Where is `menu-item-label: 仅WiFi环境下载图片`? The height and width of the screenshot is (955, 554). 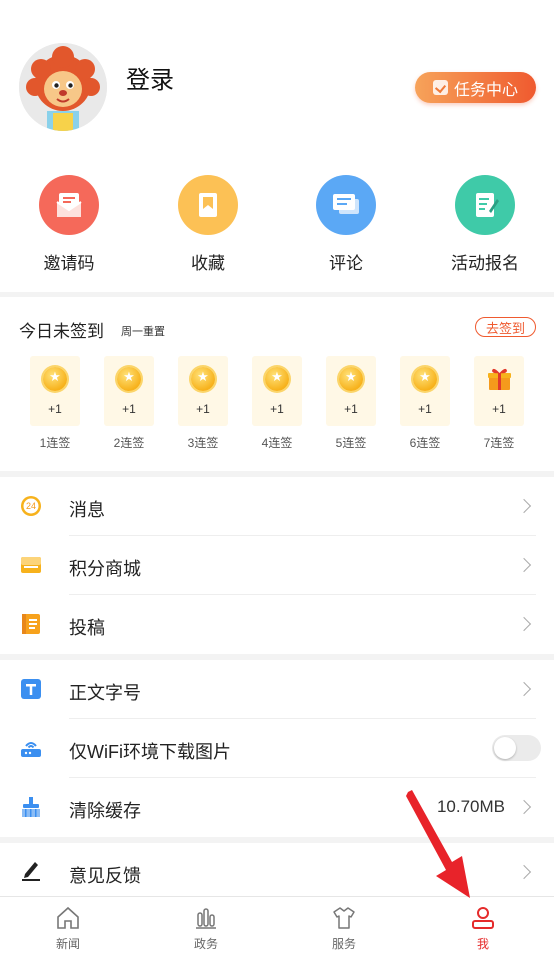
menu-item-label: 仅WiFi环境下载图片 is located at coordinates (150, 752).